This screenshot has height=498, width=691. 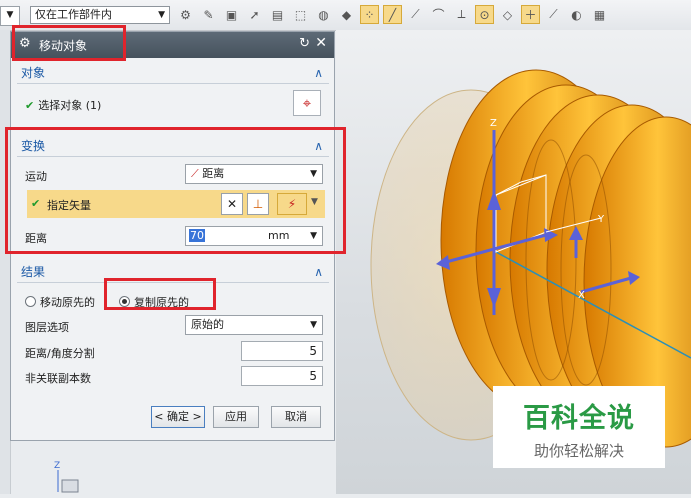 I want to click on dialog-title: 移动对象, so click(x=63, y=46).